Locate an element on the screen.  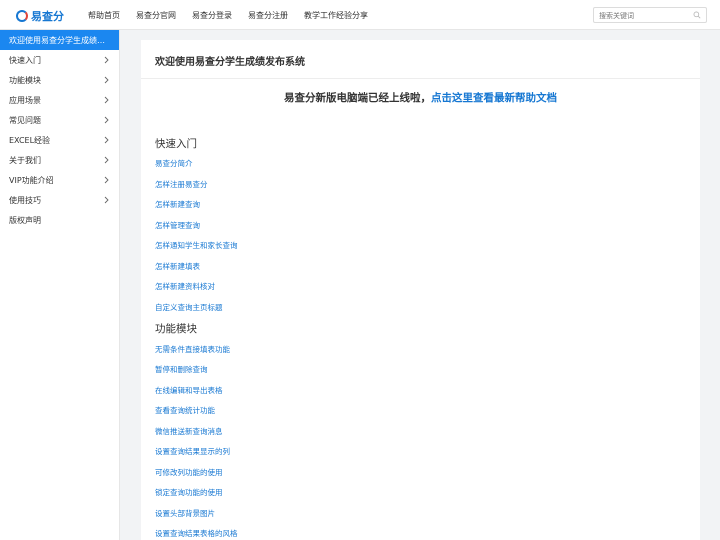
update-notice: 易查分新版电脑端已经上线啦，点击这里查看最新帮助文档 is located at coordinates (420, 97).